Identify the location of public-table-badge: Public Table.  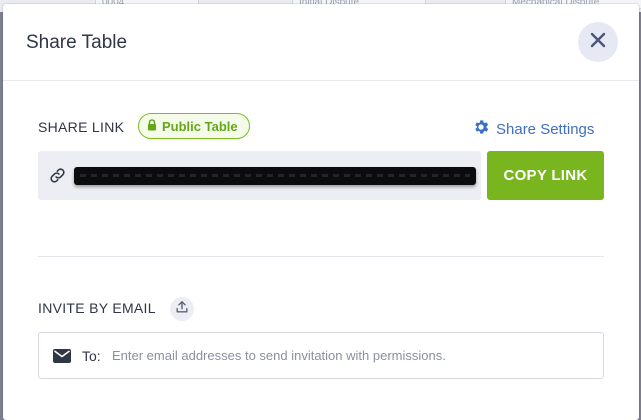
(194, 126).